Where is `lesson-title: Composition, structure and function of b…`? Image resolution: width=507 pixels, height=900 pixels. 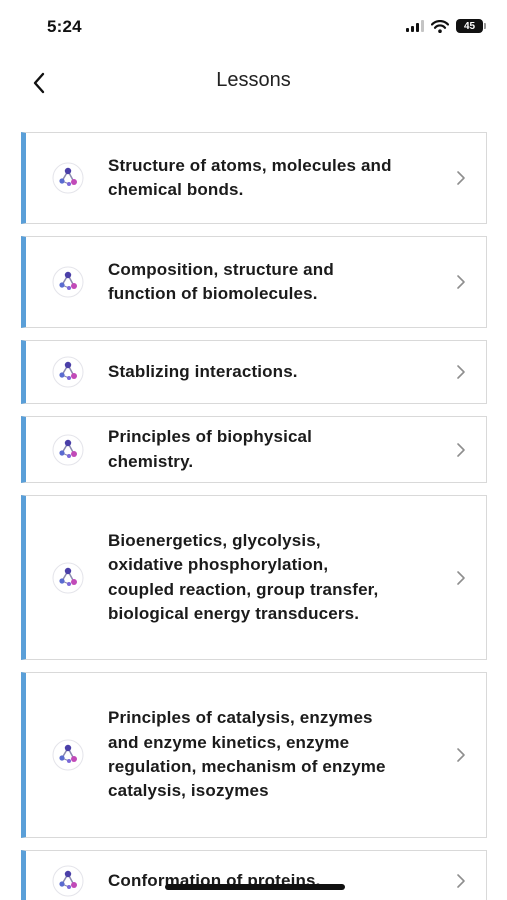
lesson-title: Composition, structure and function of b… is located at coordinates (221, 281).